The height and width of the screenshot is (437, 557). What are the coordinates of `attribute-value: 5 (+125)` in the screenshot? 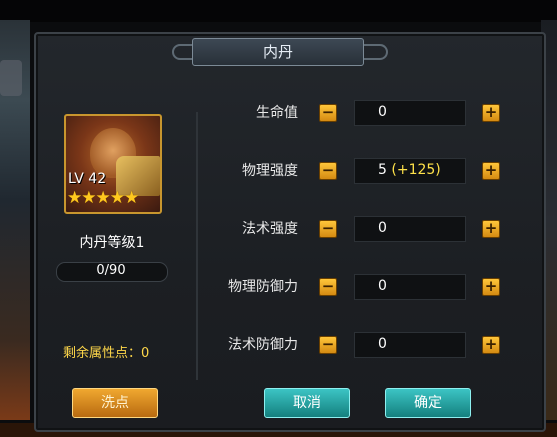 It's located at (409, 170).